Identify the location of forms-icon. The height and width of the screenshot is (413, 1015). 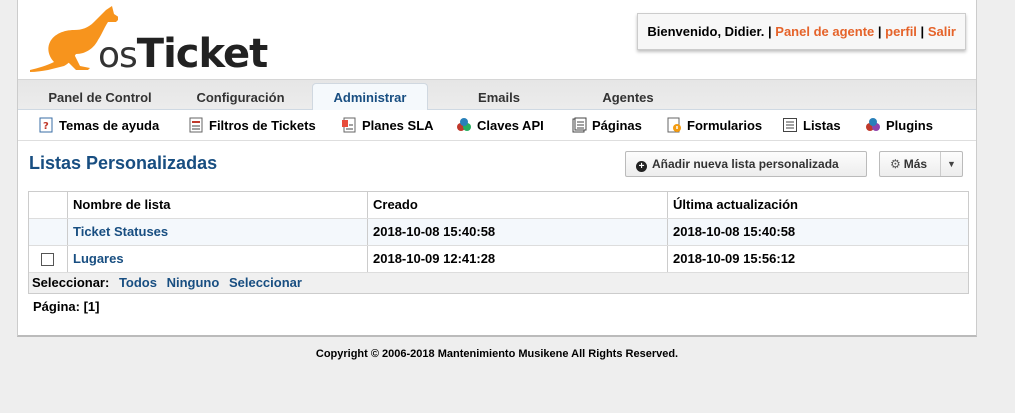
(674, 125).